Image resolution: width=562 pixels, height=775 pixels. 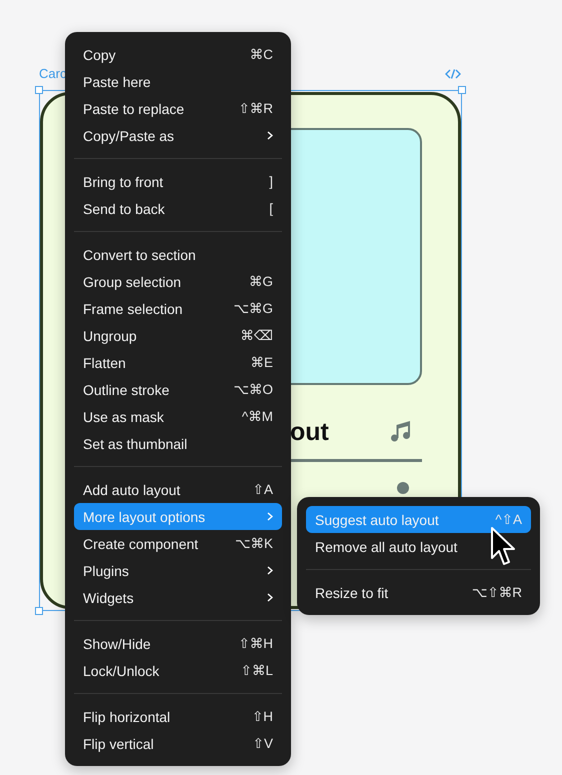 What do you see at coordinates (309, 432) in the screenshot?
I see `card-title: out` at bounding box center [309, 432].